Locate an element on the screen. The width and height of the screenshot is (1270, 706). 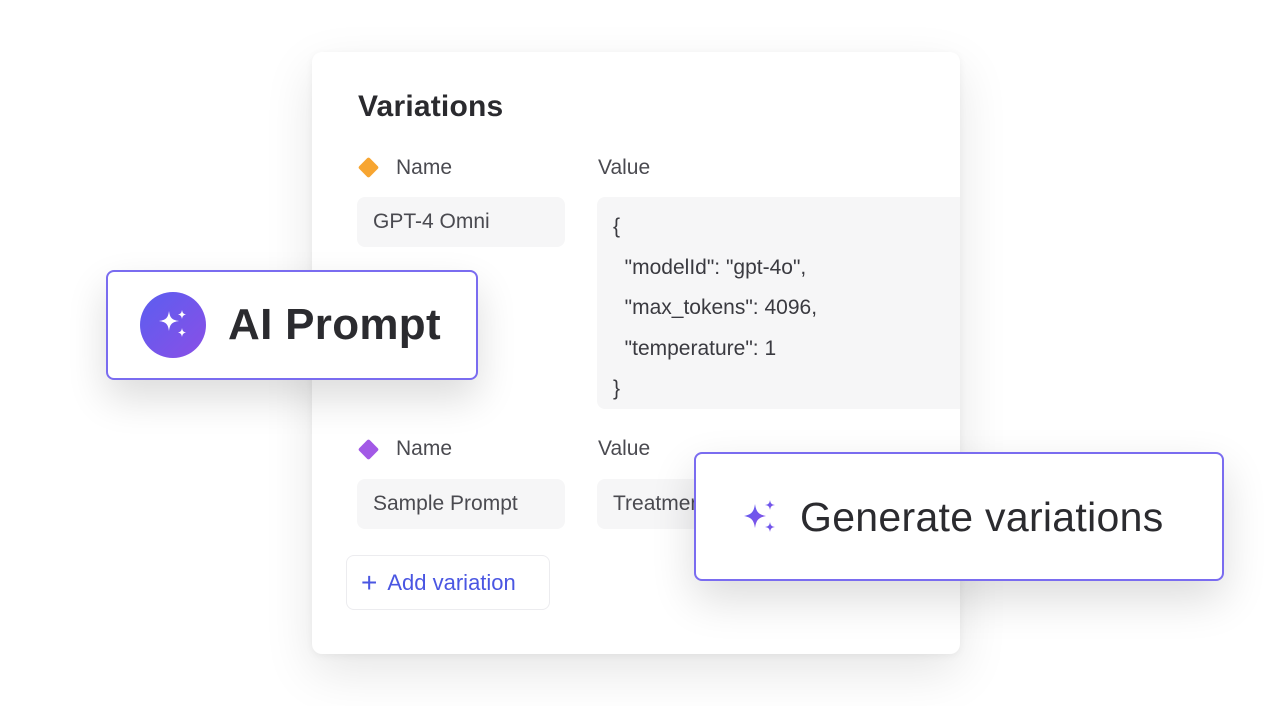
json-line: } is located at coordinates (617, 388).